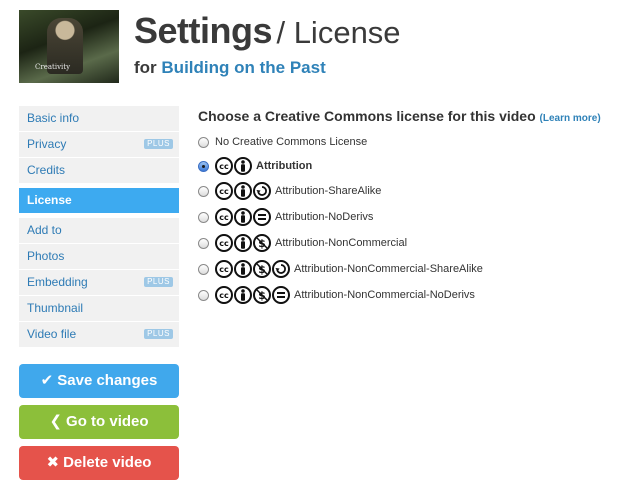 The width and height of the screenshot is (633, 487). Describe the element at coordinates (49, 200) in the screenshot. I see `sidebar-item-label: License` at that location.